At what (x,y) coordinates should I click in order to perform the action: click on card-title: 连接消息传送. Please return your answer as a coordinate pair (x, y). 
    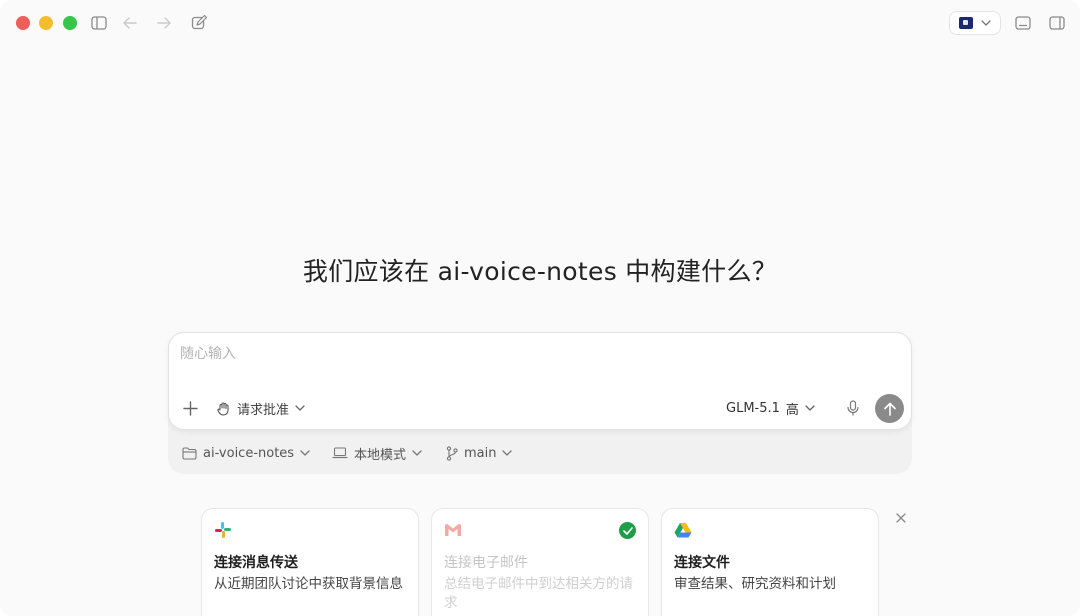
    Looking at the image, I should click on (256, 563).